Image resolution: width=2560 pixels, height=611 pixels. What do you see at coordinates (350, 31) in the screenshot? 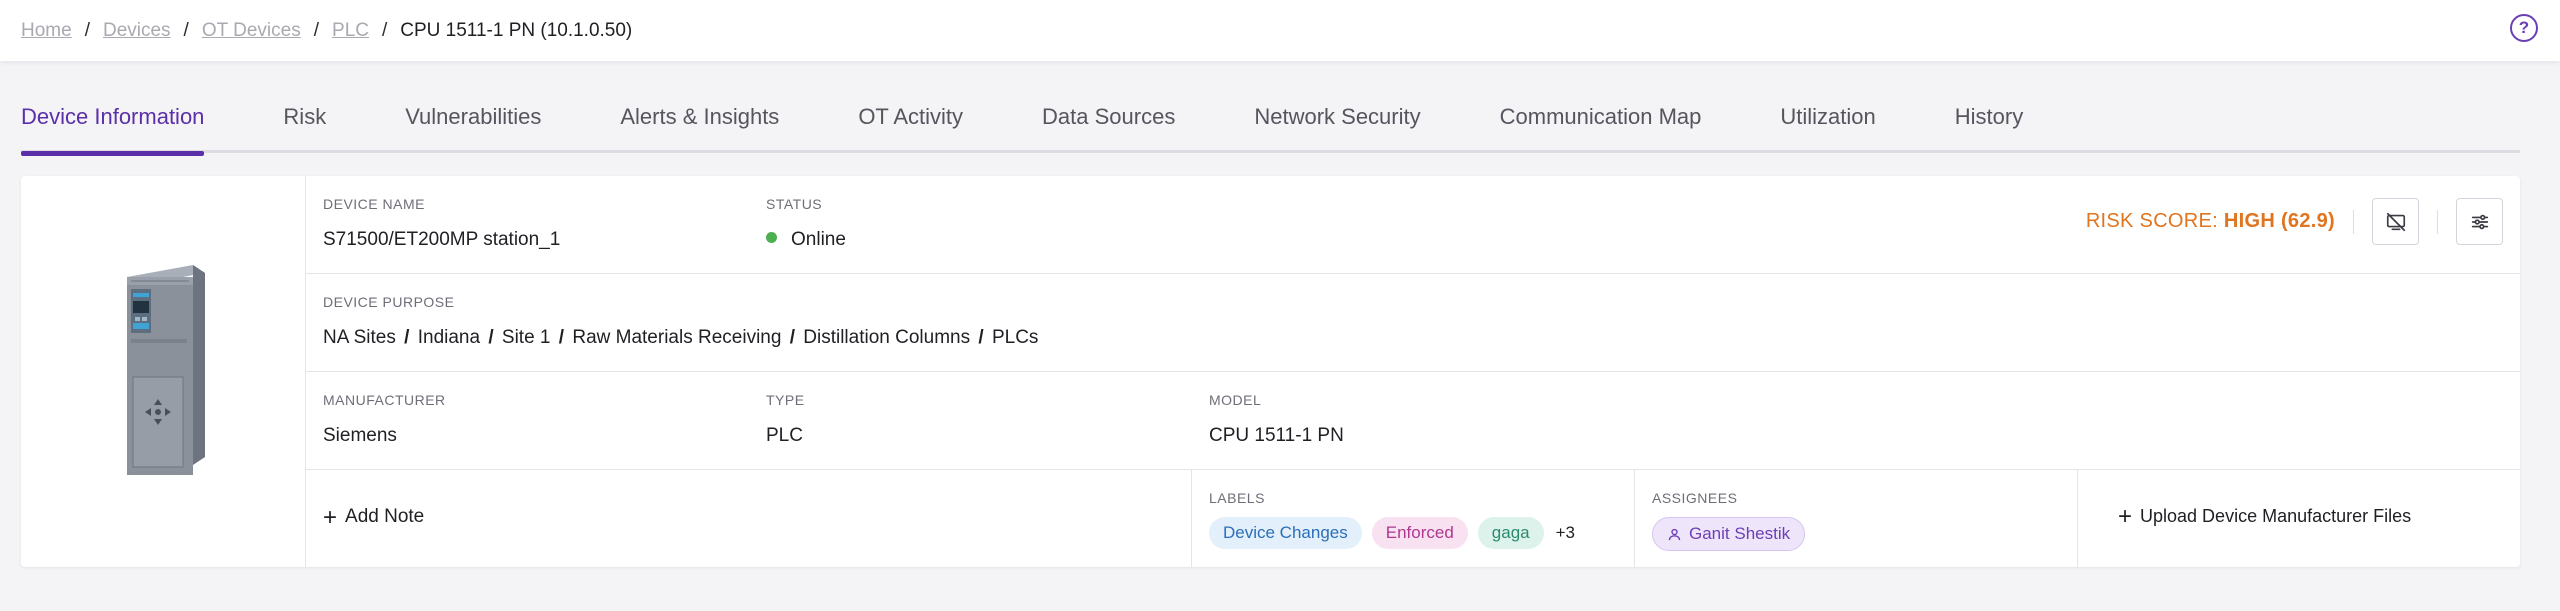
I see `breadcrumb-plc: PLC` at bounding box center [350, 31].